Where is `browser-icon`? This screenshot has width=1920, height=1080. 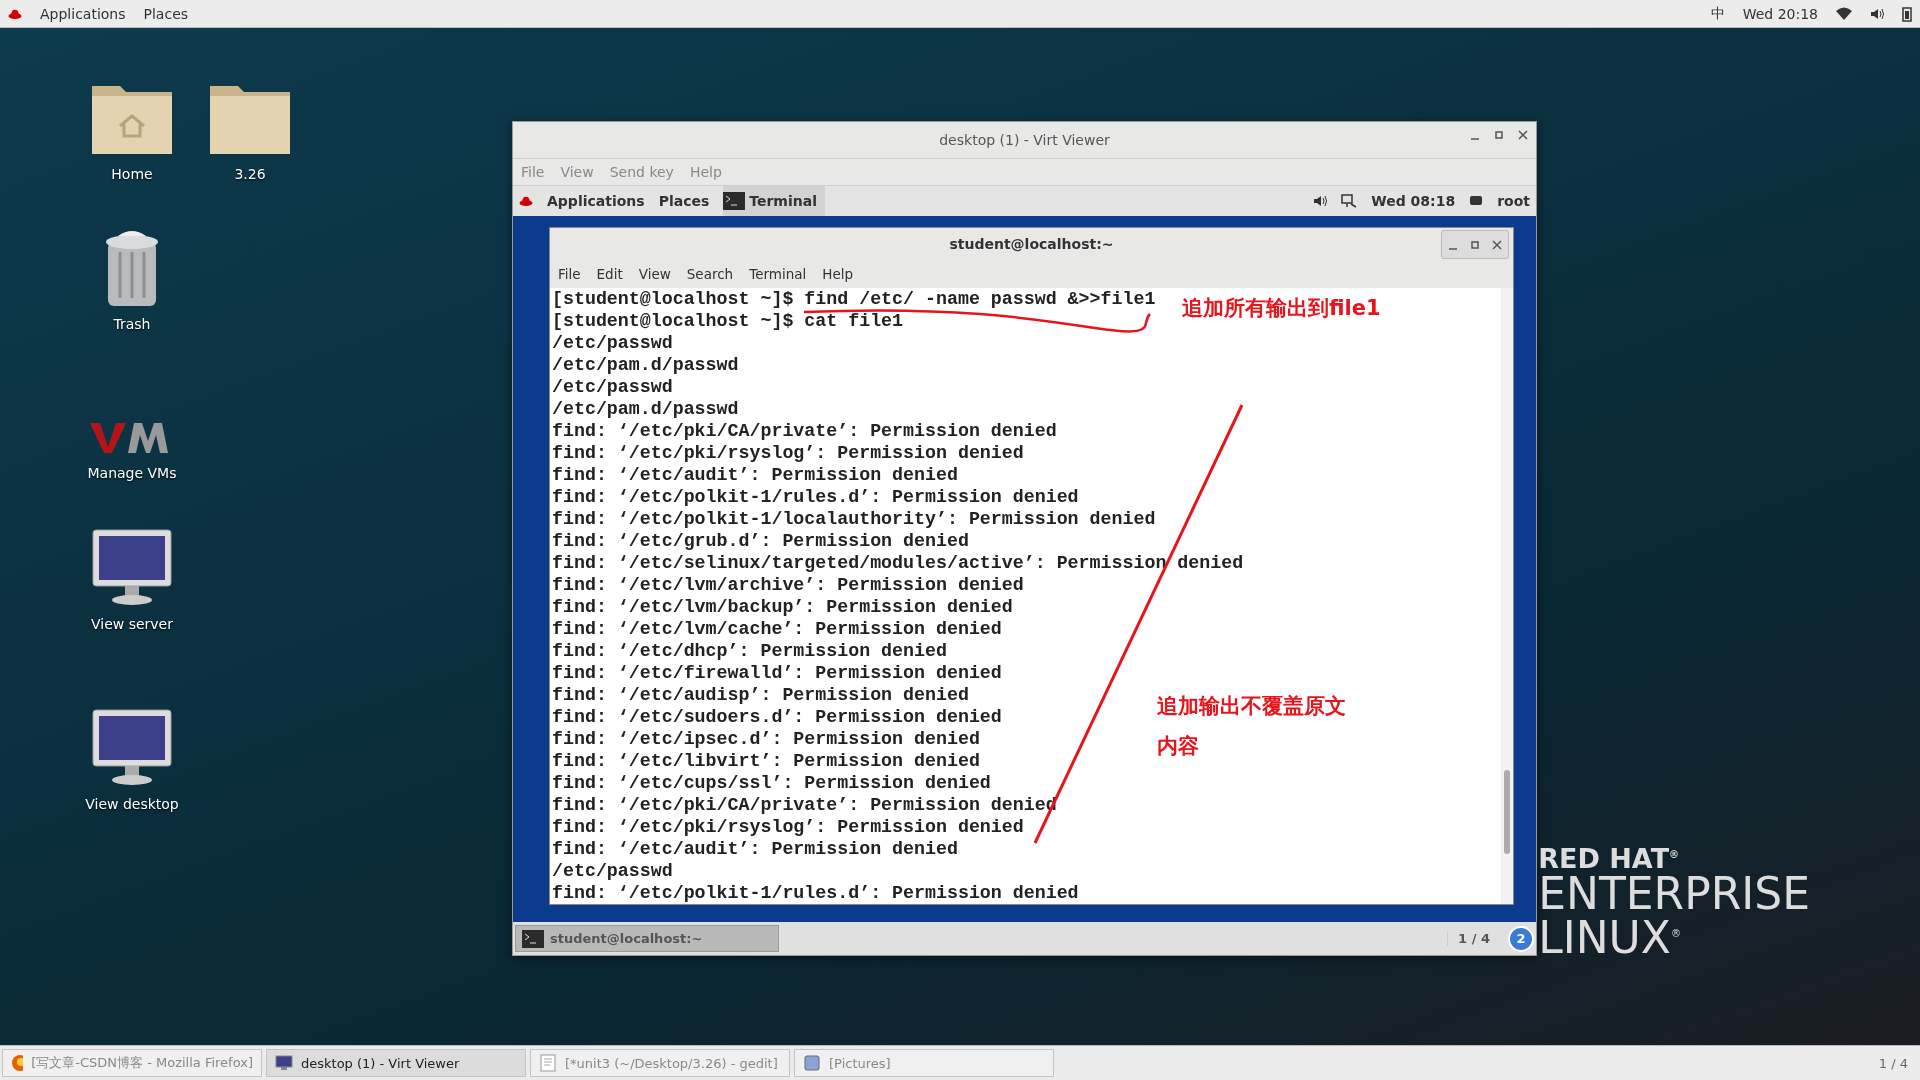
browser-icon is located at coordinates (17, 1063).